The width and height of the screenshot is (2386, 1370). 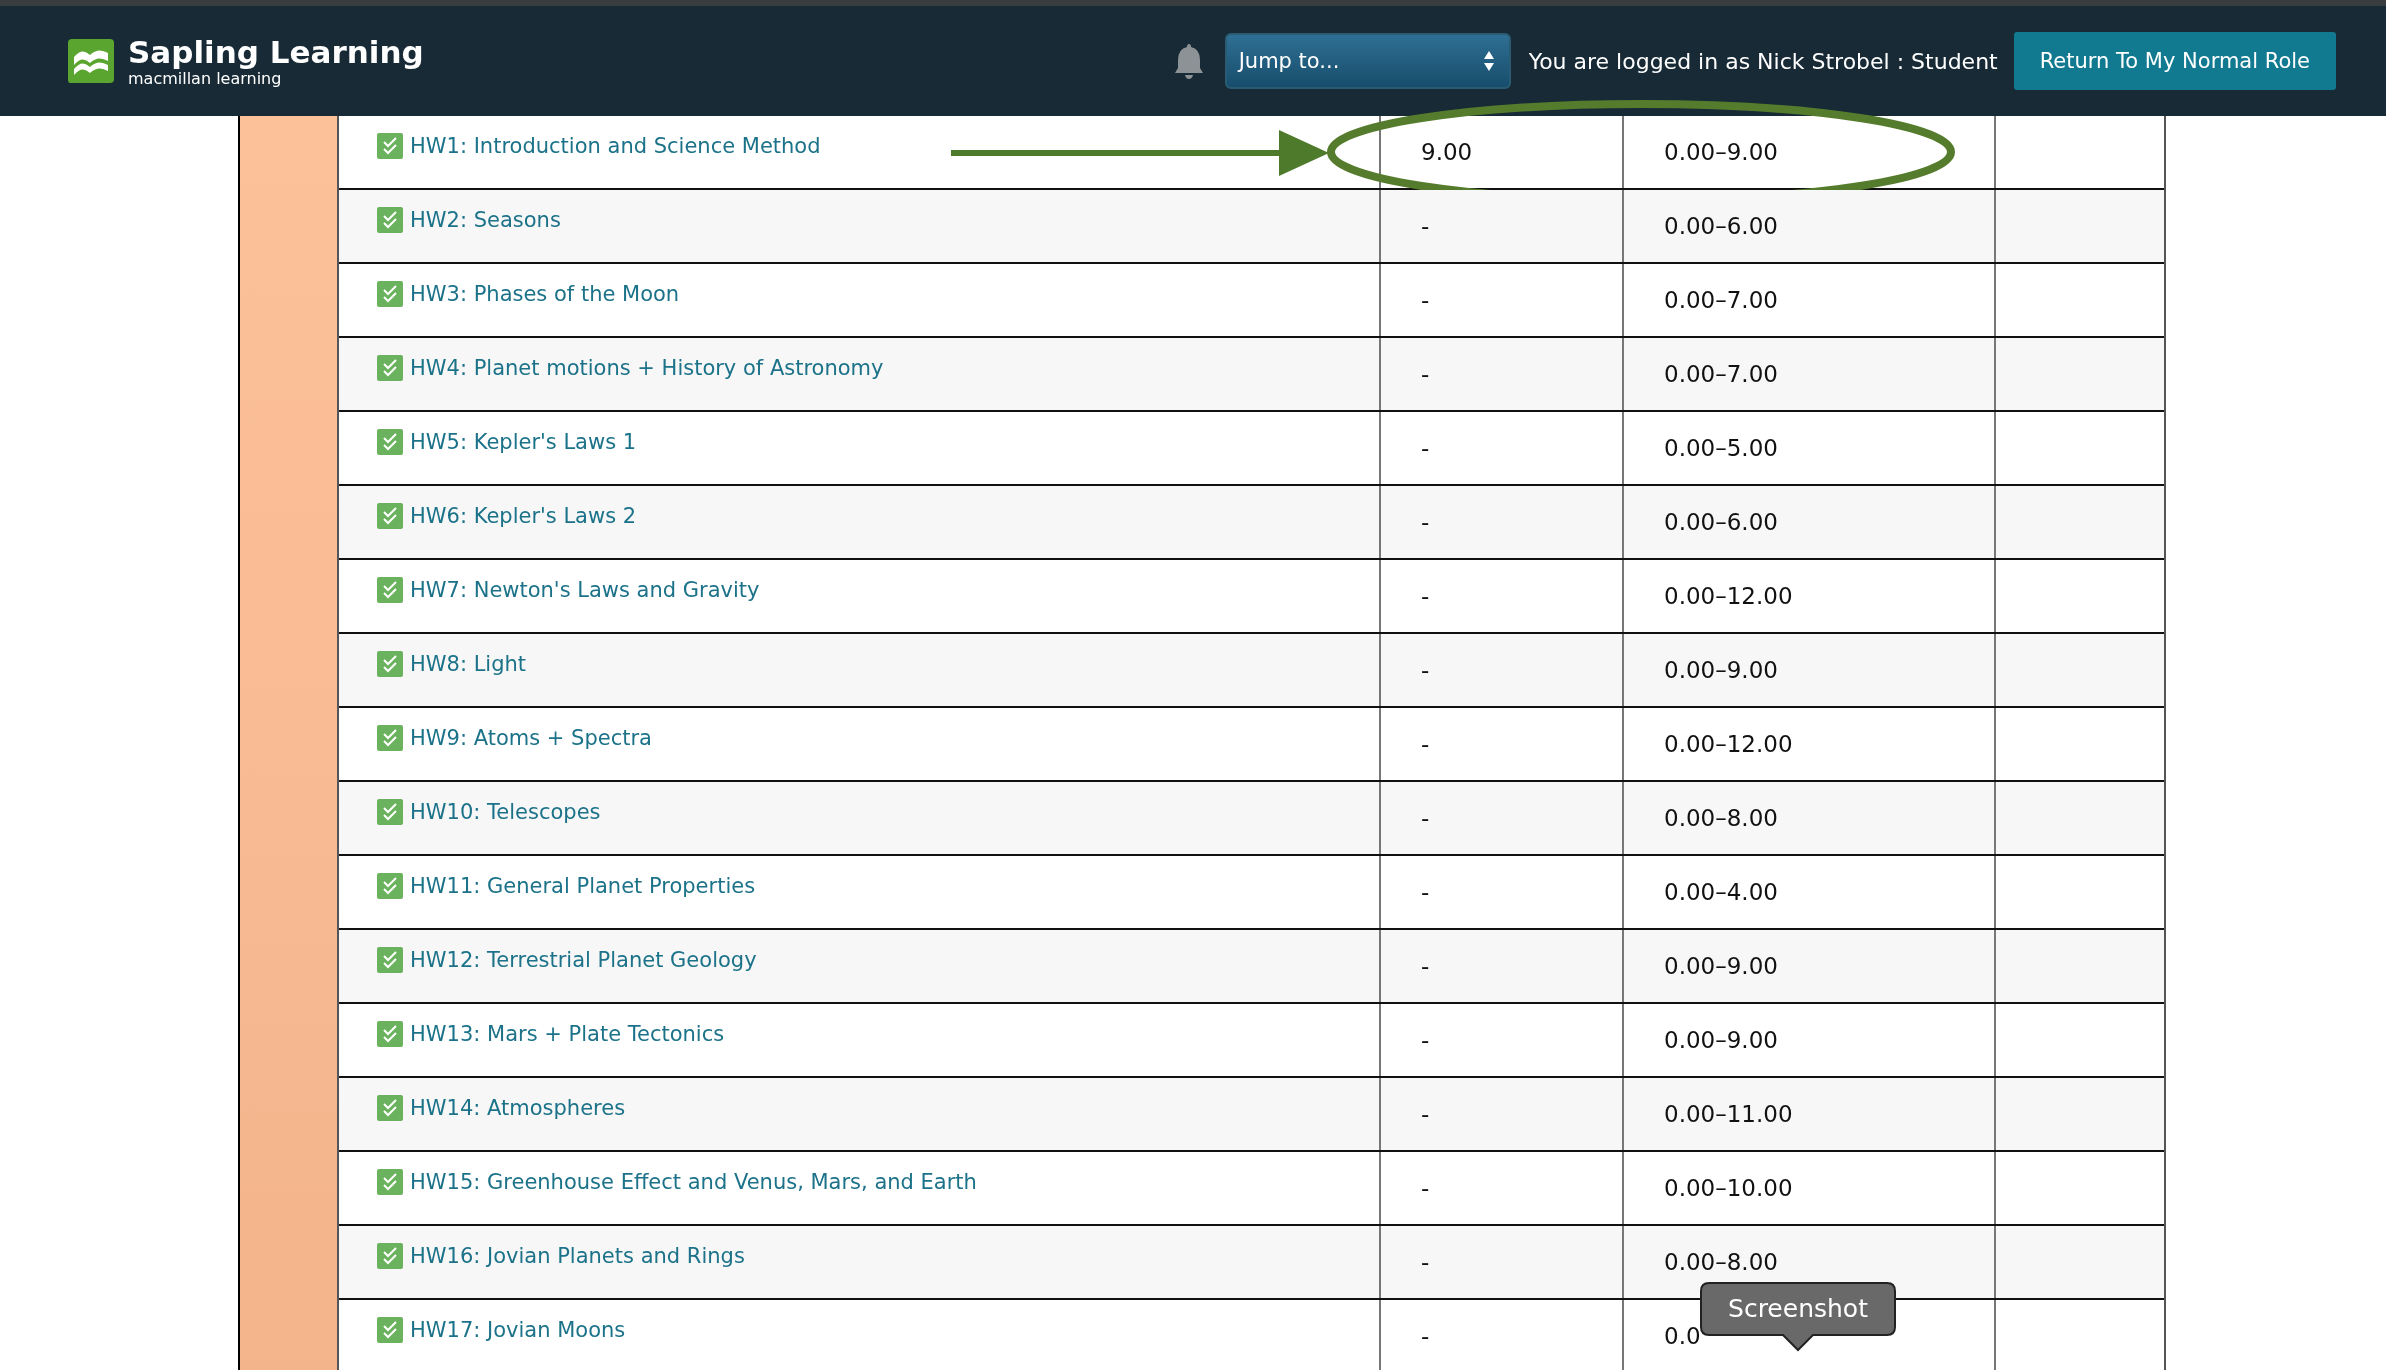 What do you see at coordinates (523, 516) in the screenshot?
I see `assignment-link: HW6: Kepler's Laws 2` at bounding box center [523, 516].